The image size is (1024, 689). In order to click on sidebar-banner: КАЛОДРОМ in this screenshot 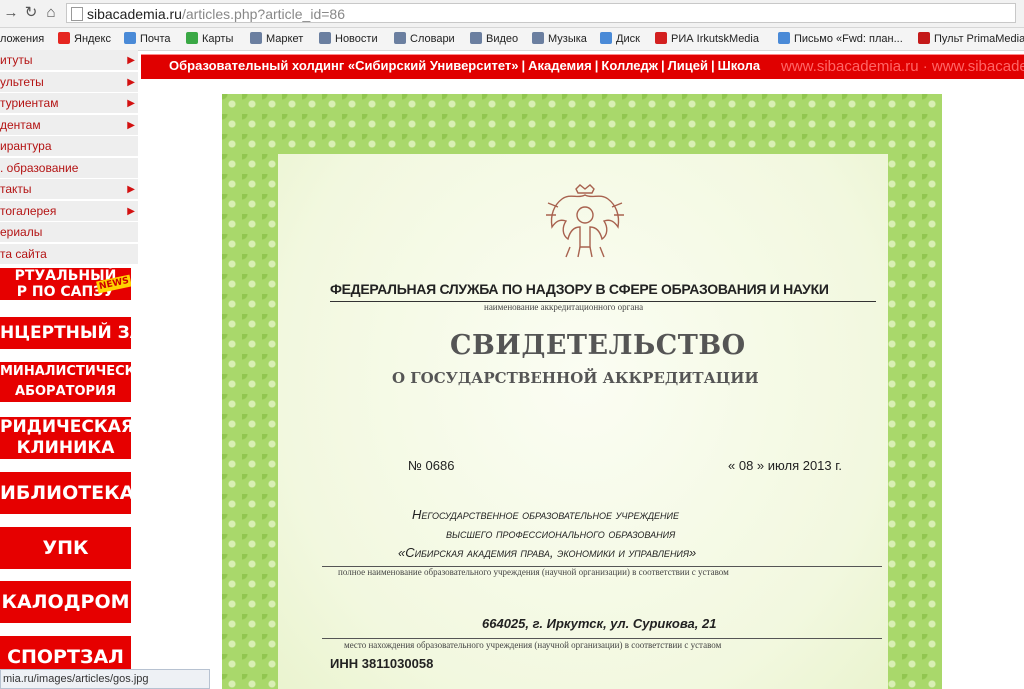, I will do `click(65, 602)`.